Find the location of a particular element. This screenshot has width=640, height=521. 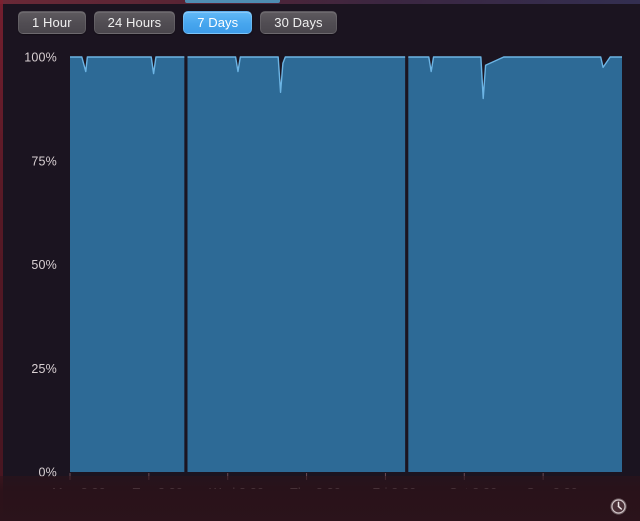

time-range-button-30-days: 30 Days is located at coordinates (298, 22).